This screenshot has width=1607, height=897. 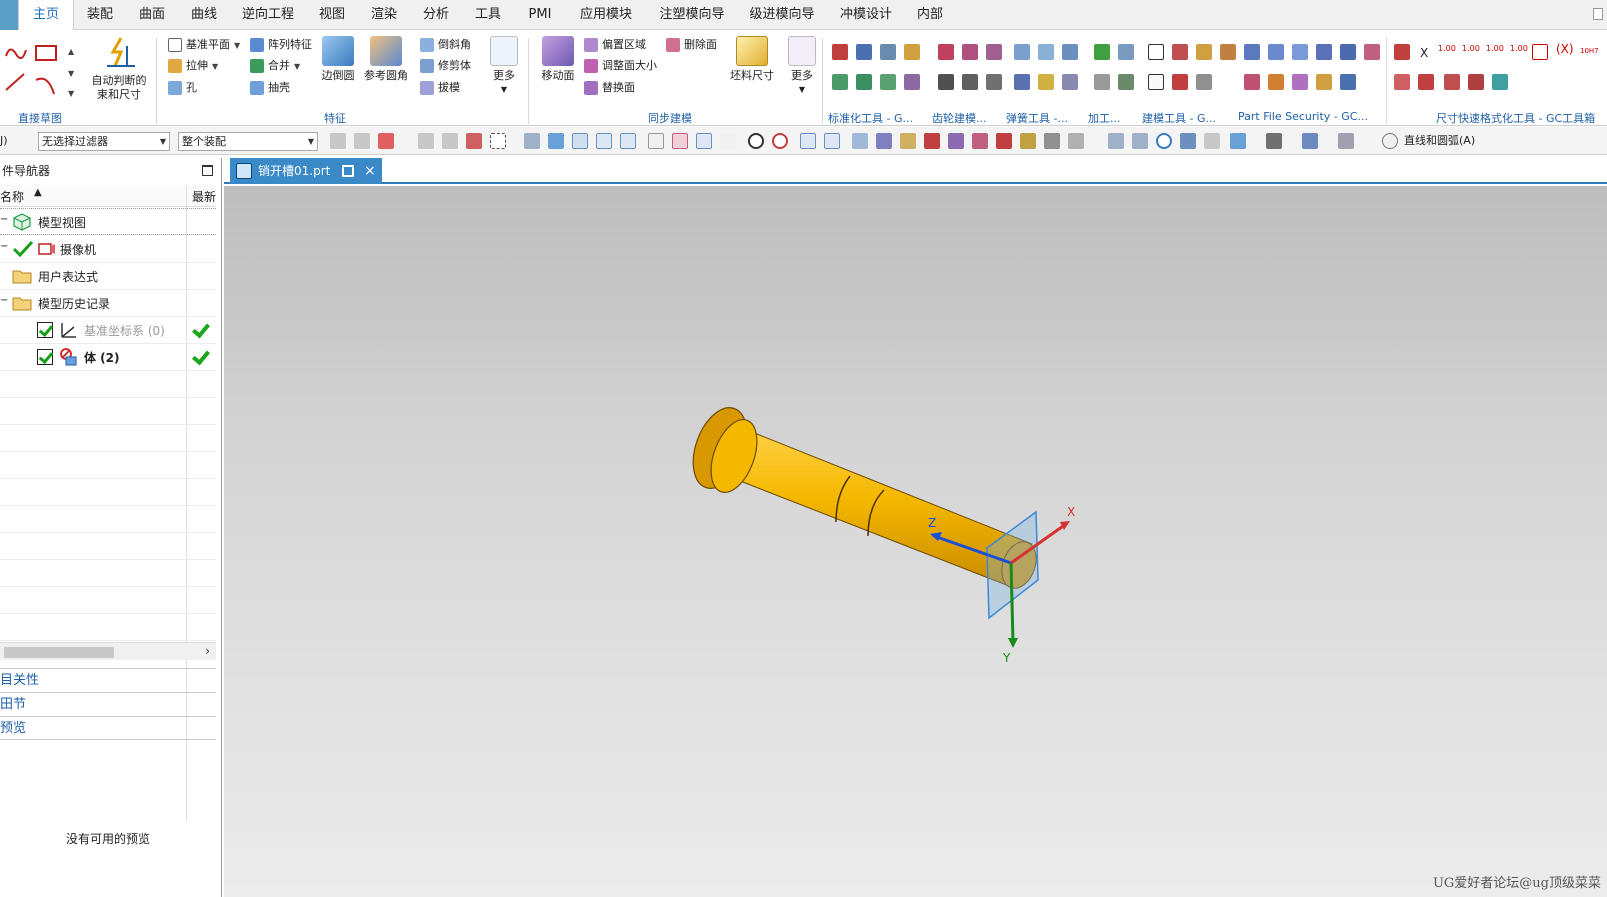 I want to click on menu-tab-analysis: 分析, so click(x=436, y=15).